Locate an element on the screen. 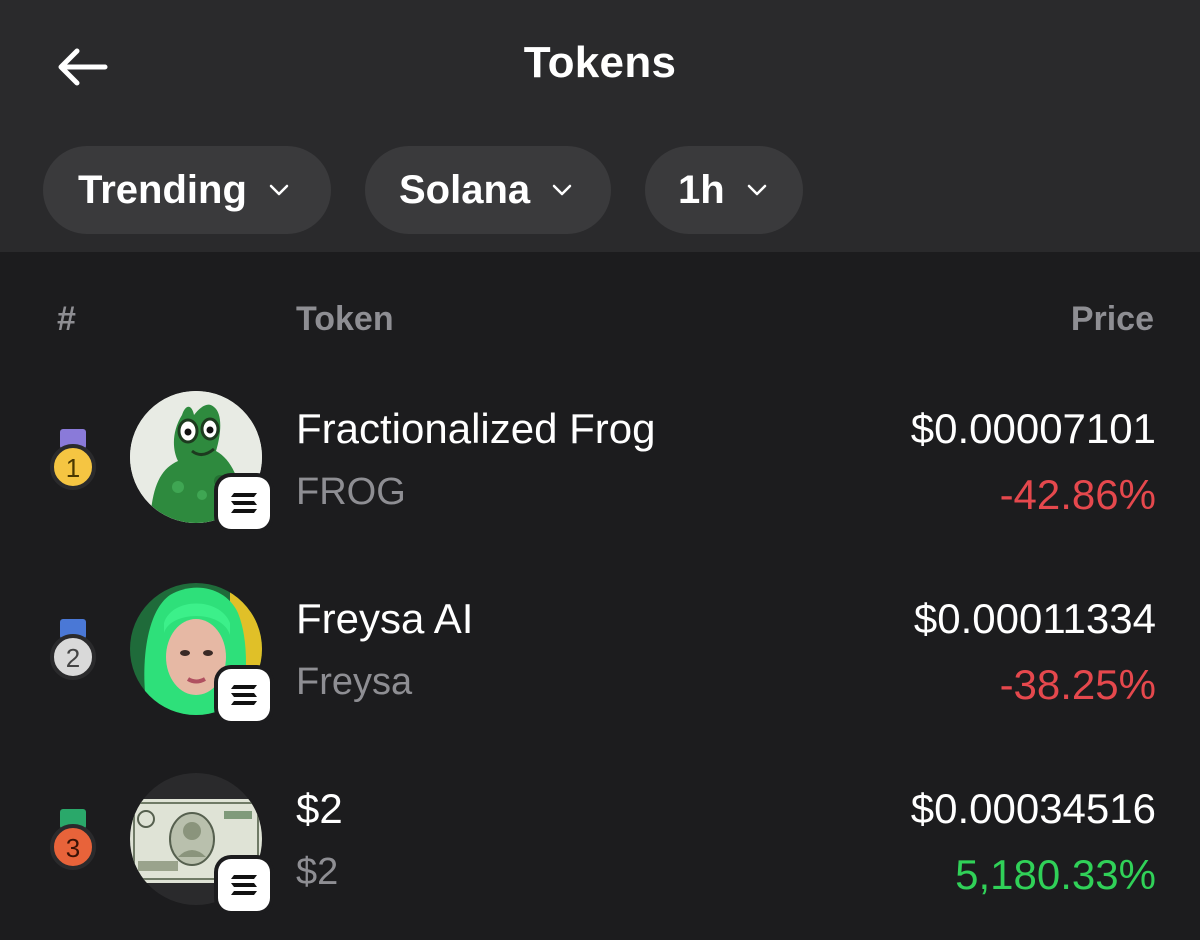 The width and height of the screenshot is (1200, 940). column-header-rank: # is located at coordinates (66, 319).